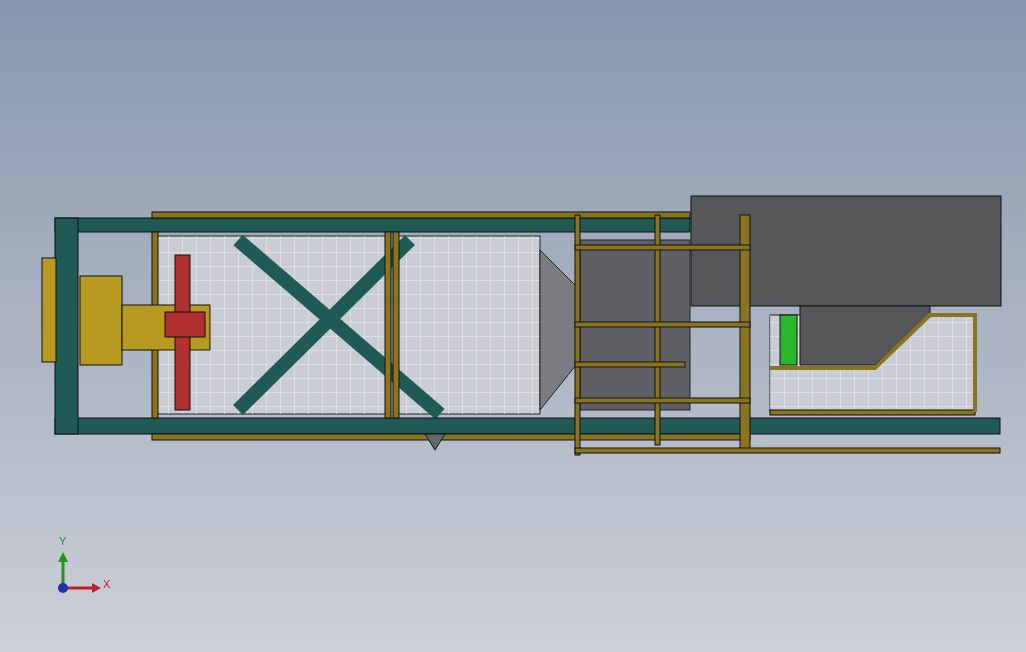 The height and width of the screenshot is (652, 1026). Describe the element at coordinates (79, 572) in the screenshot. I see `axis-triad-icon` at that location.